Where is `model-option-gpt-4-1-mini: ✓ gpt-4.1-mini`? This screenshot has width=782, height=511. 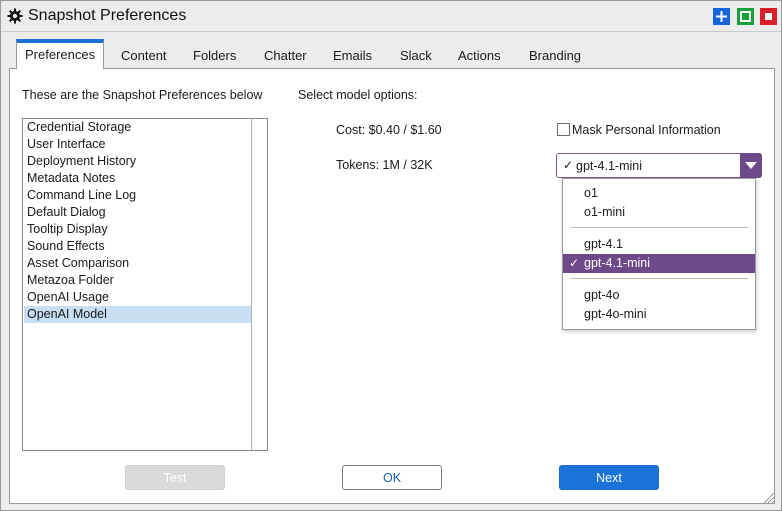 model-option-gpt-4-1-mini: ✓ gpt-4.1-mini is located at coordinates (659, 263).